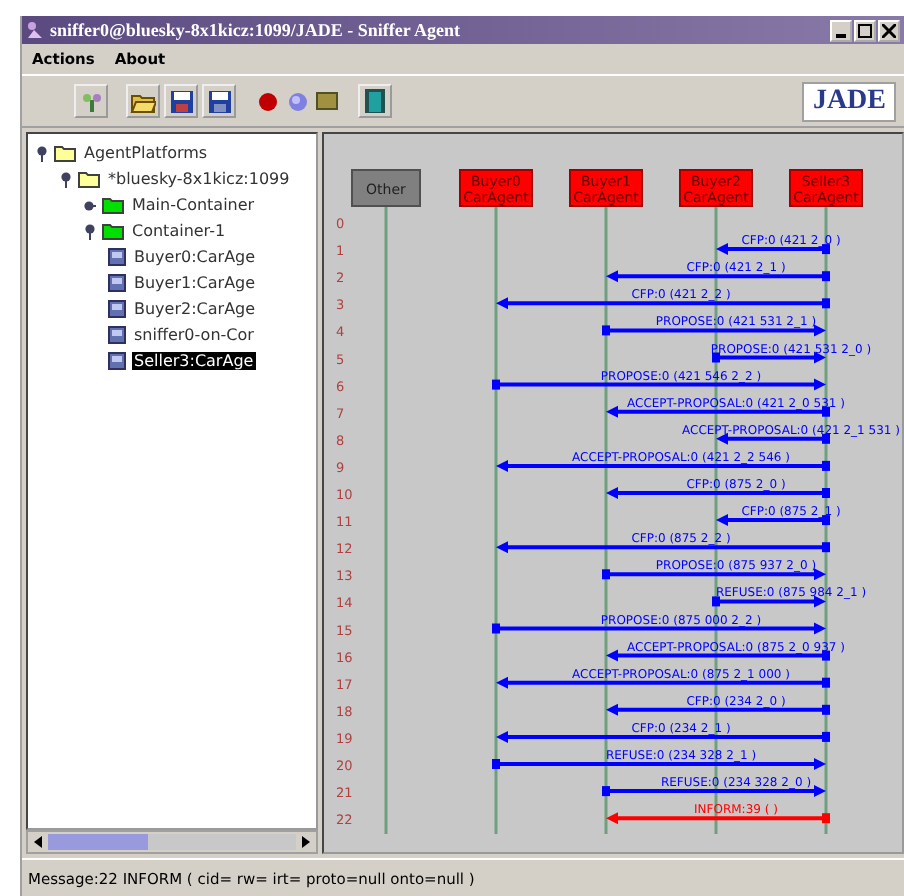 The width and height of the screenshot is (904, 896). What do you see at coordinates (98, 842) in the screenshot?
I see `scroll-thumb` at bounding box center [98, 842].